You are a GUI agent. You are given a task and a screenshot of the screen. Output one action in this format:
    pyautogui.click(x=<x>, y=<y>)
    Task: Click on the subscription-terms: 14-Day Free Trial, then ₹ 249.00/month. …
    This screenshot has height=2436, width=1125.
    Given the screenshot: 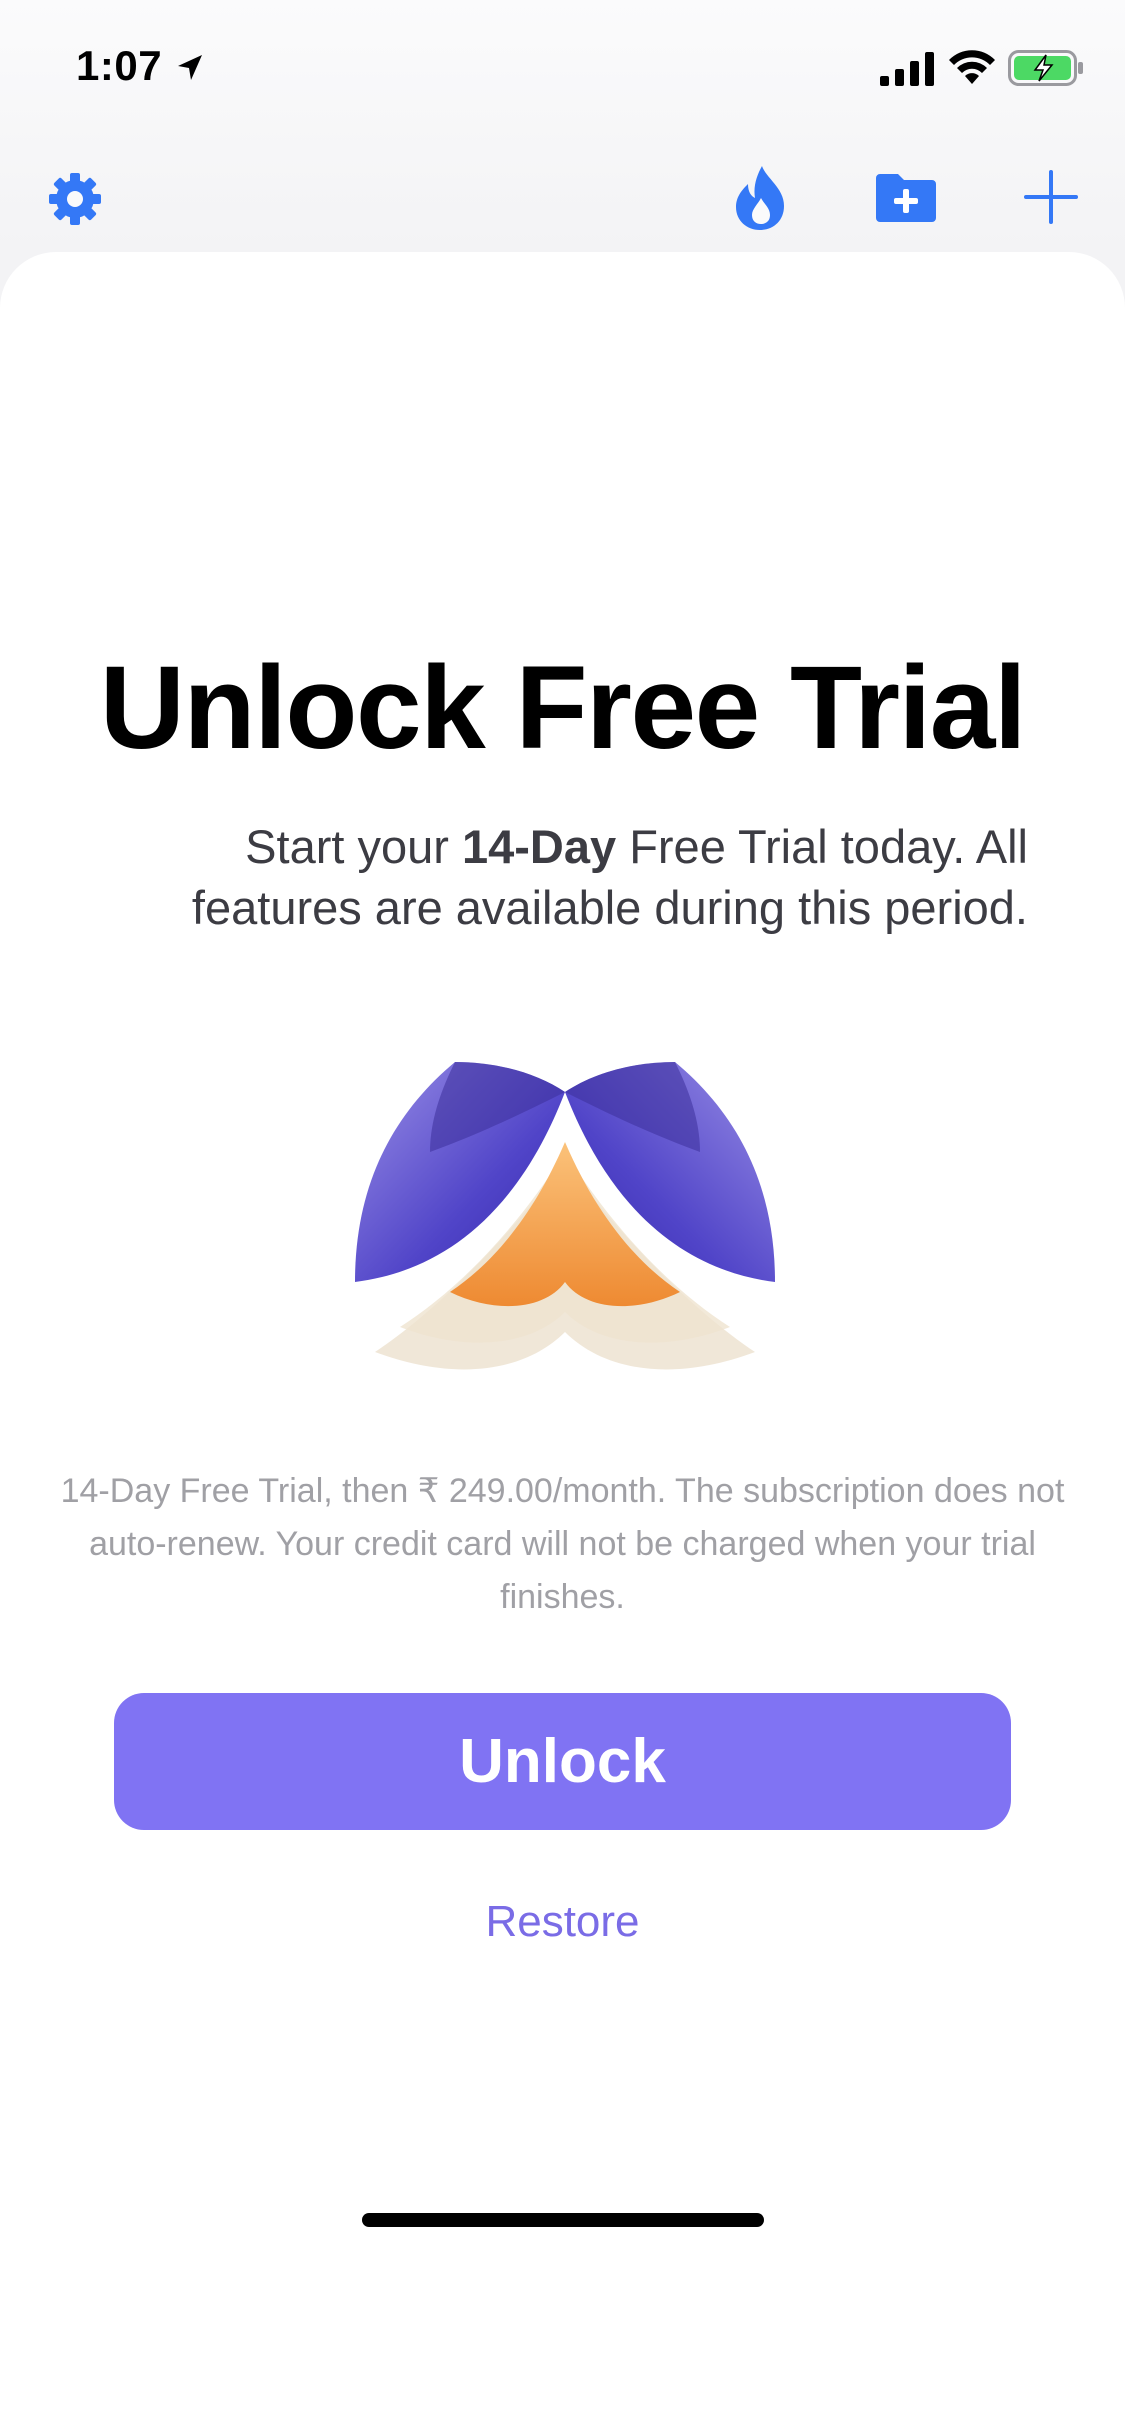 What is the action you would take?
    pyautogui.click(x=562, y=1544)
    